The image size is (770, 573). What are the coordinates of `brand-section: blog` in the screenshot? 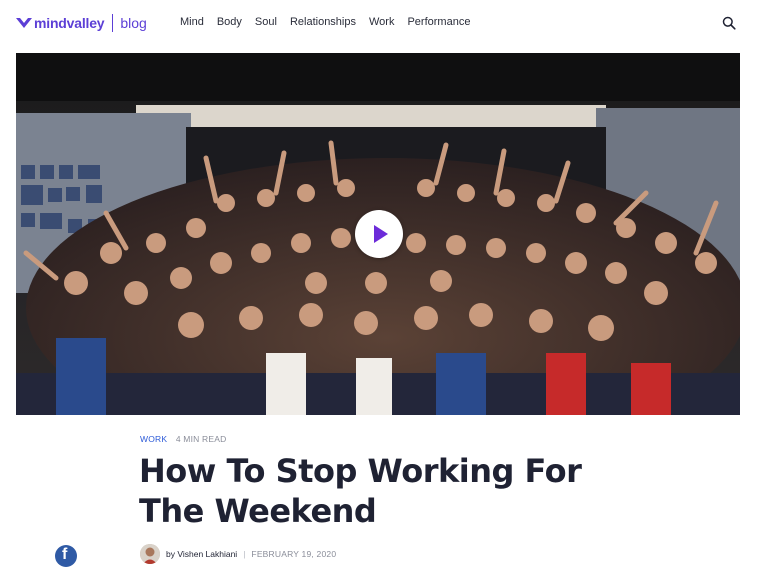 It's located at (133, 23).